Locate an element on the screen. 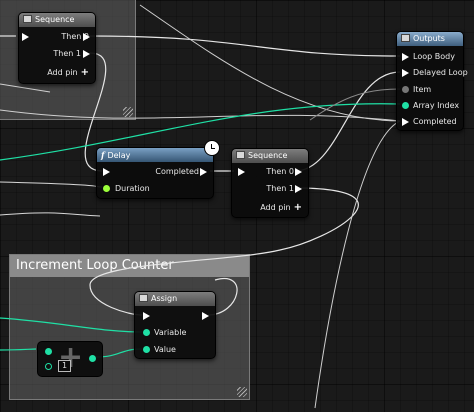 This screenshot has width=474, height=412. result-pin is located at coordinates (92, 358).